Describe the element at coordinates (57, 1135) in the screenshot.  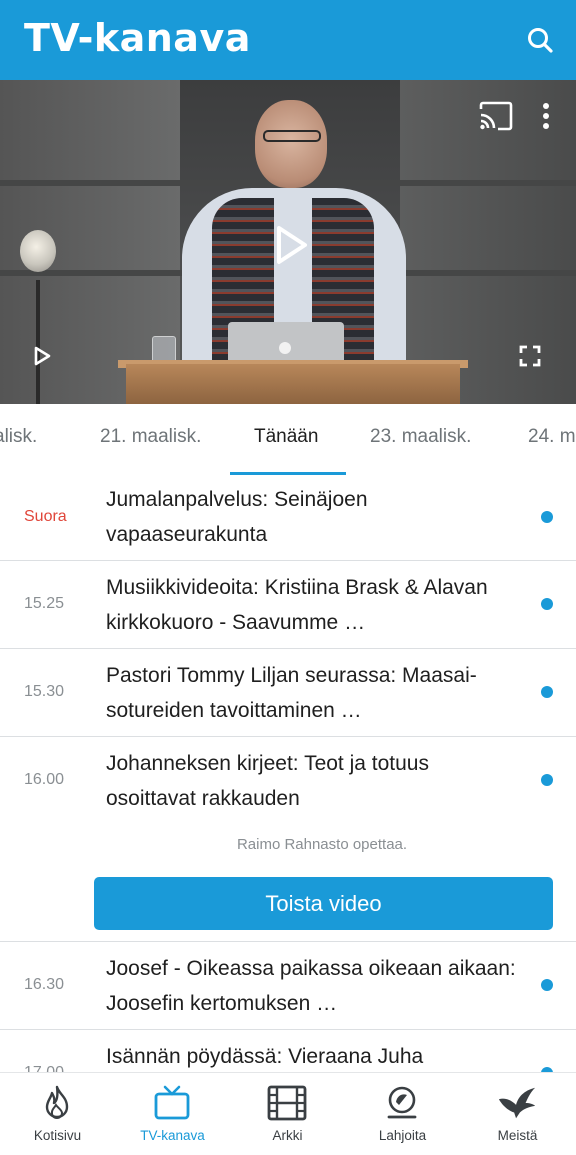
I see `nav-label: Kotisivu` at that location.